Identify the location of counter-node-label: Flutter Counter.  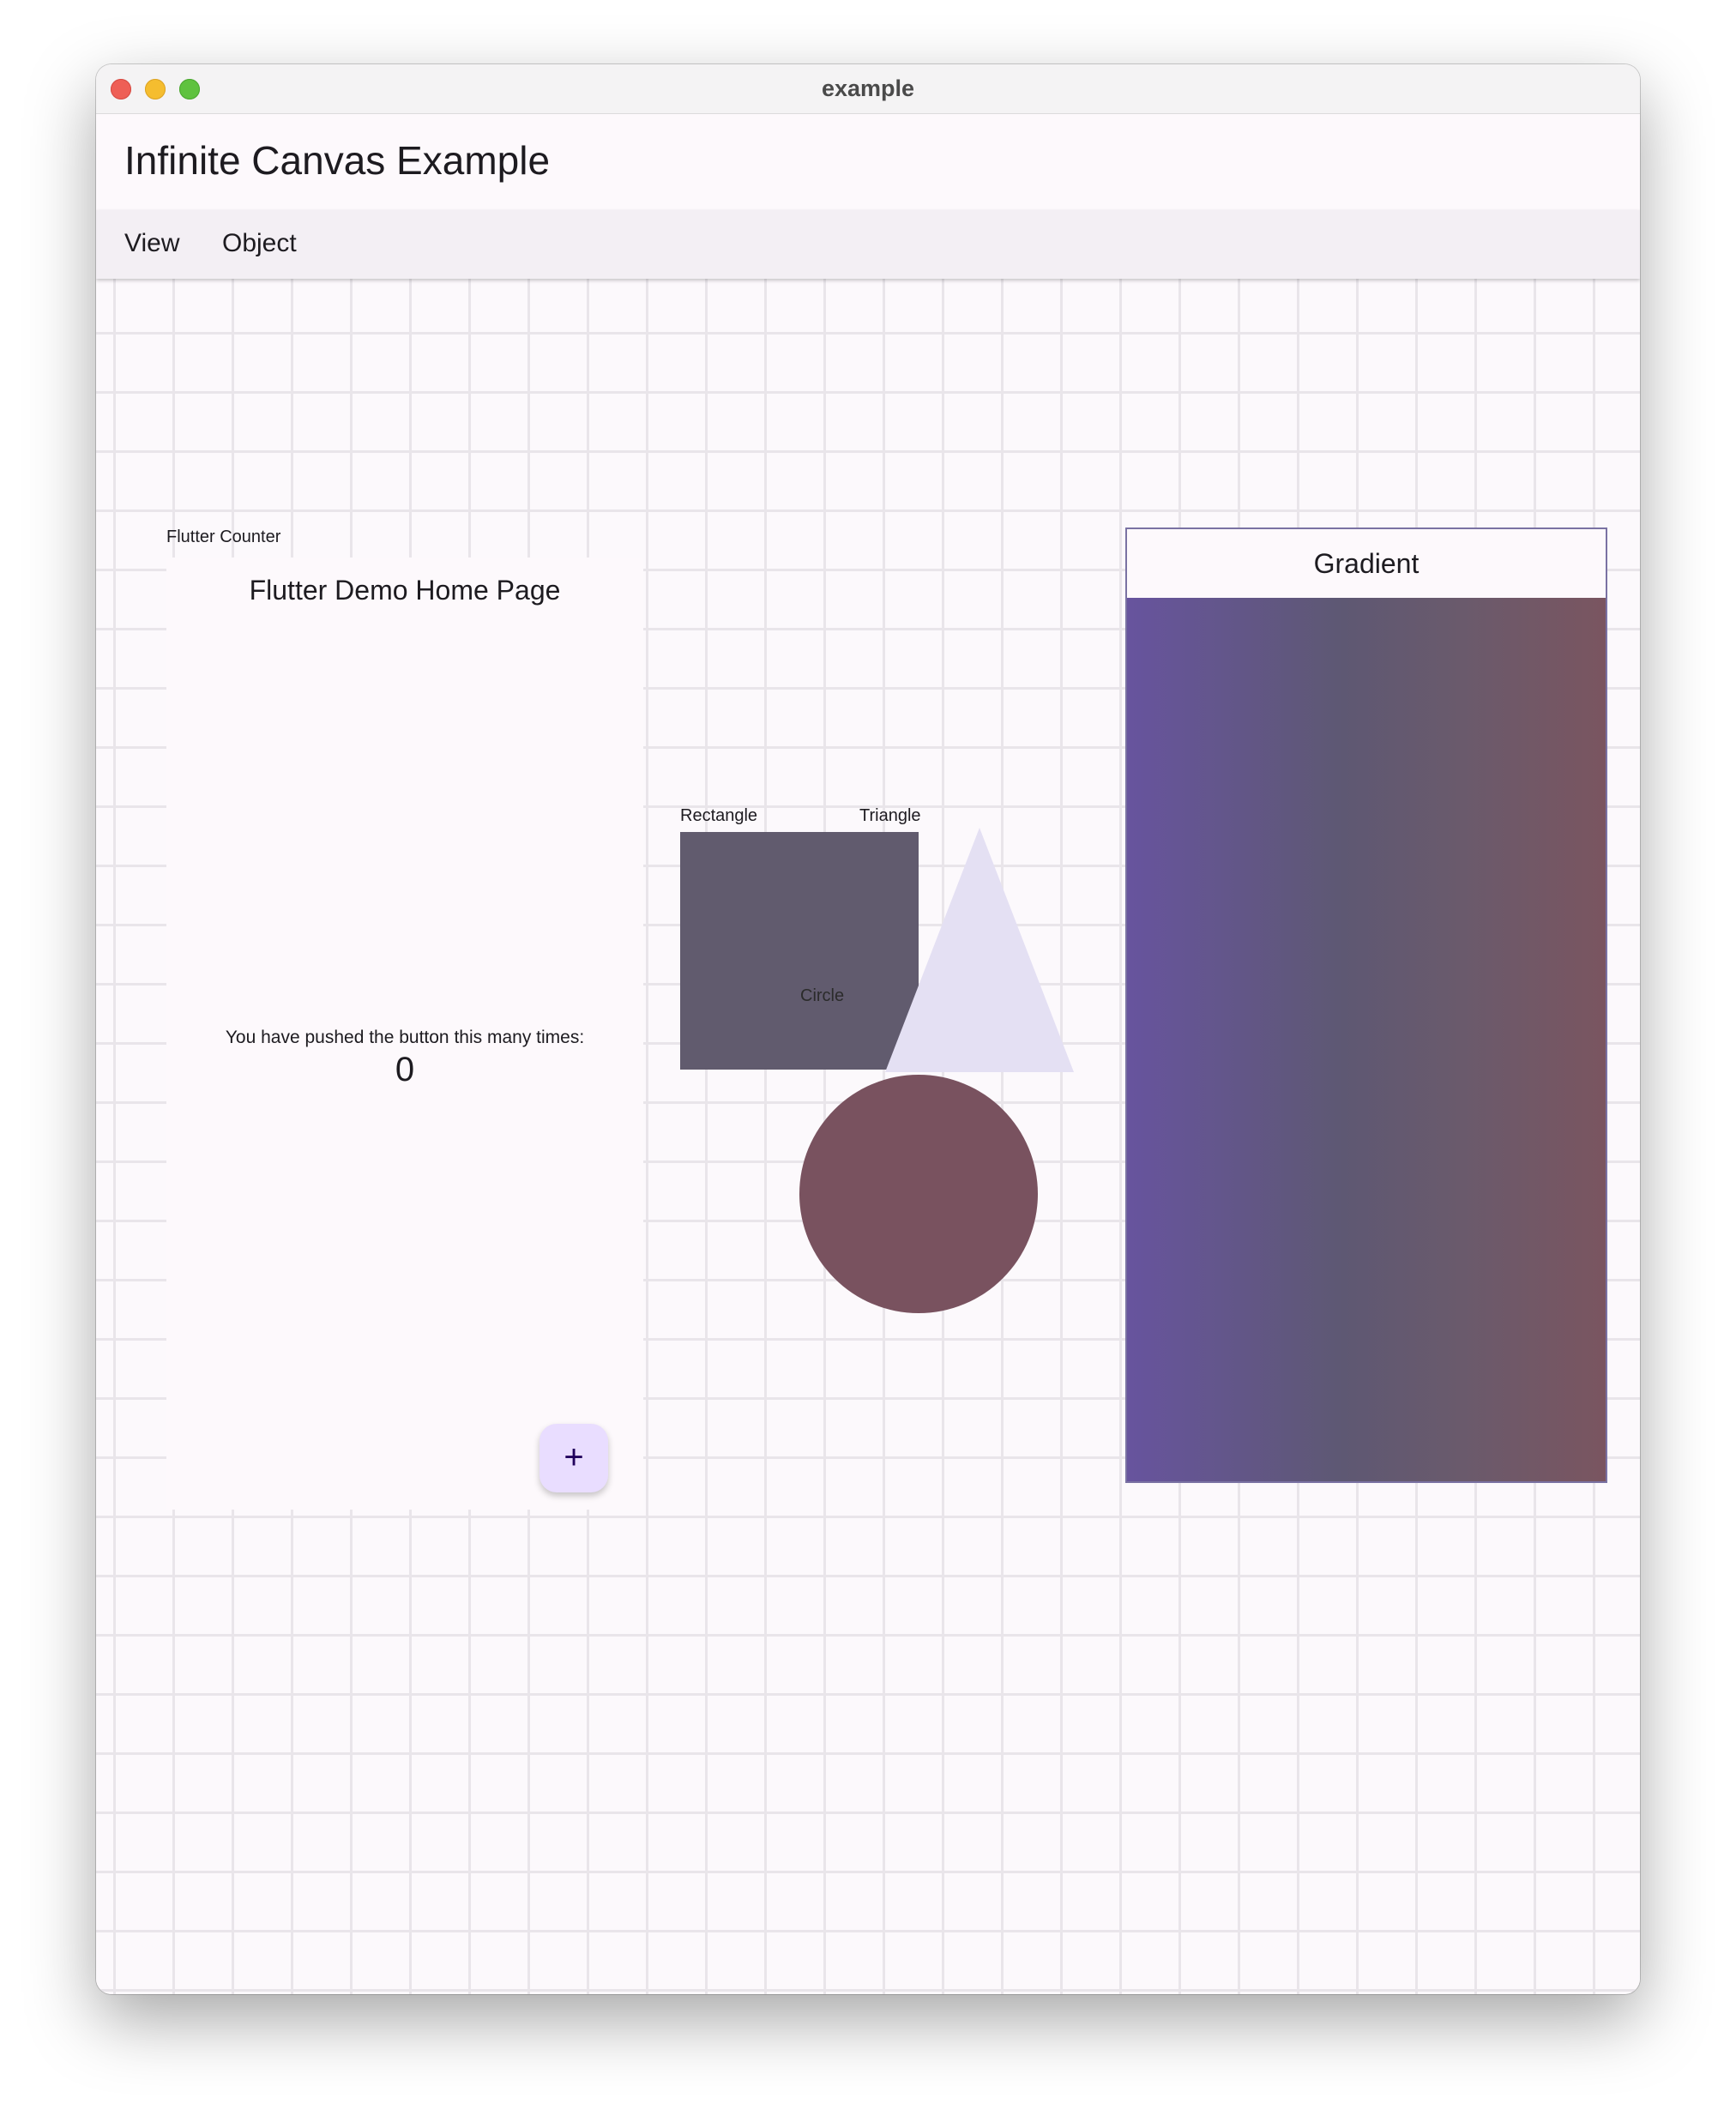
(223, 536).